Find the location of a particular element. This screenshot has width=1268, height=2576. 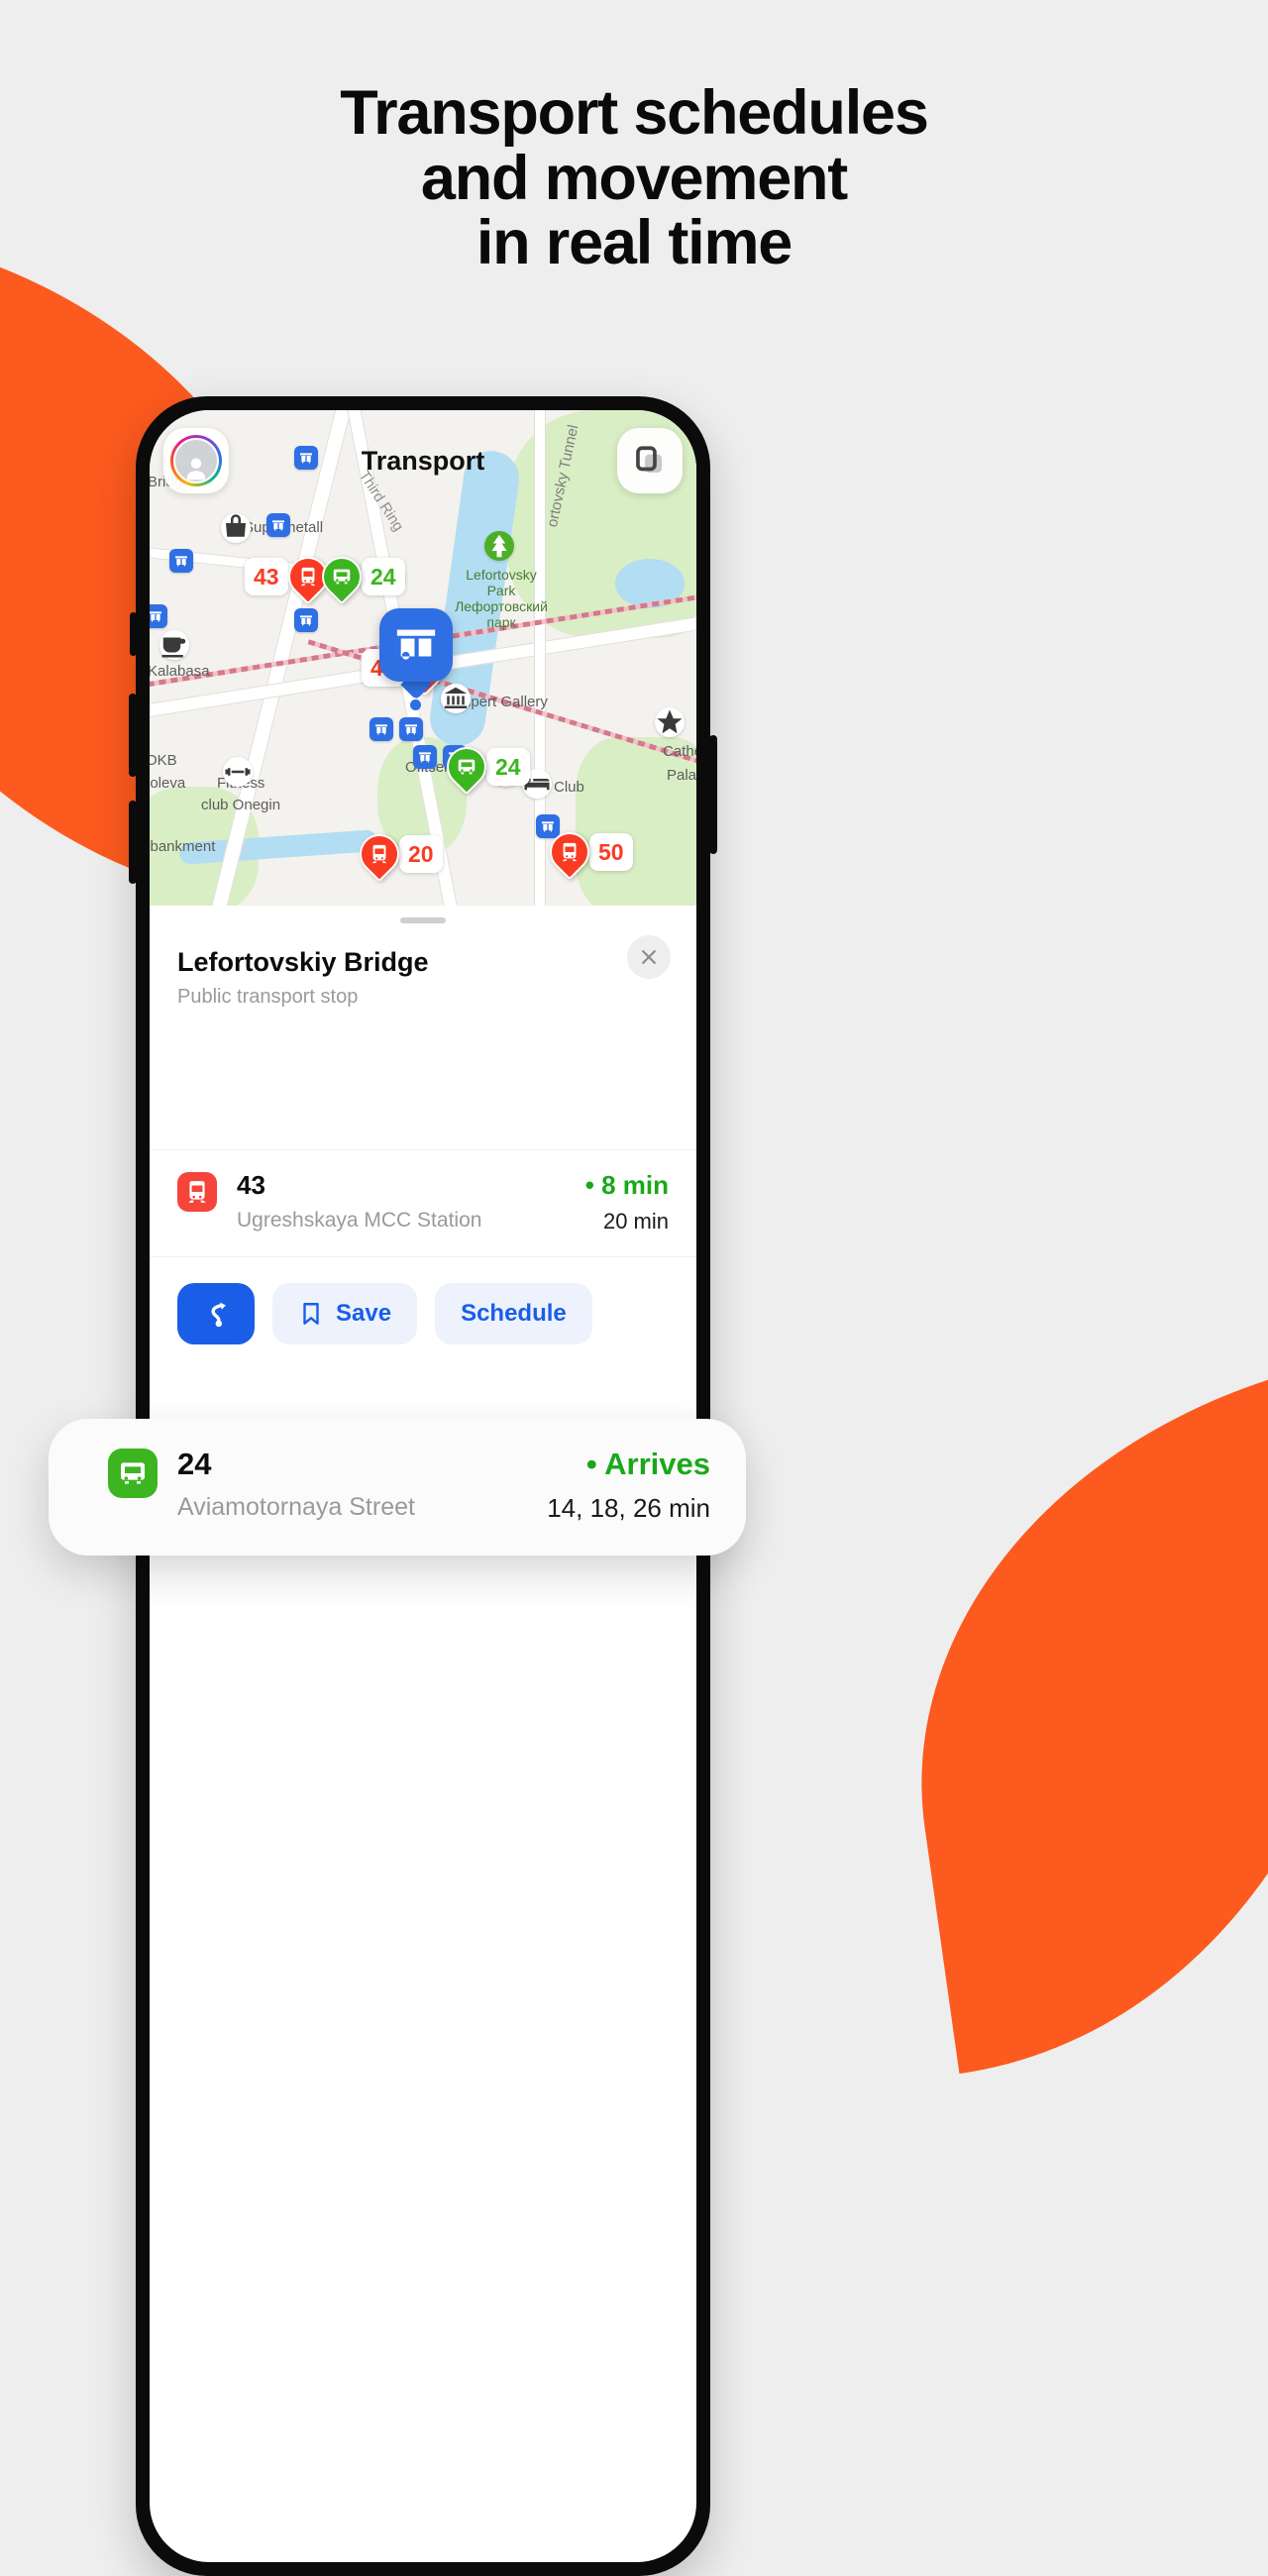

route-timing: • 8 min 20 min is located at coordinates (621, 1203).